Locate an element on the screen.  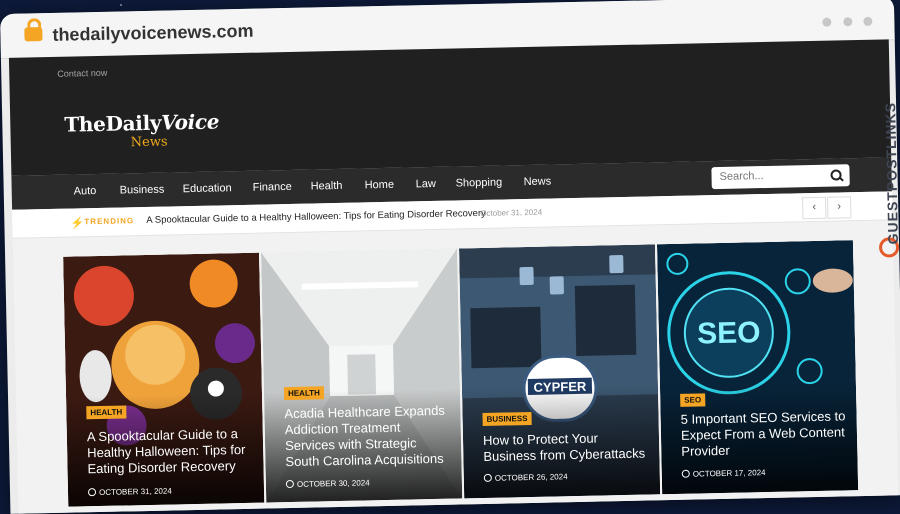
nav-item-education: Education is located at coordinates (207, 188).